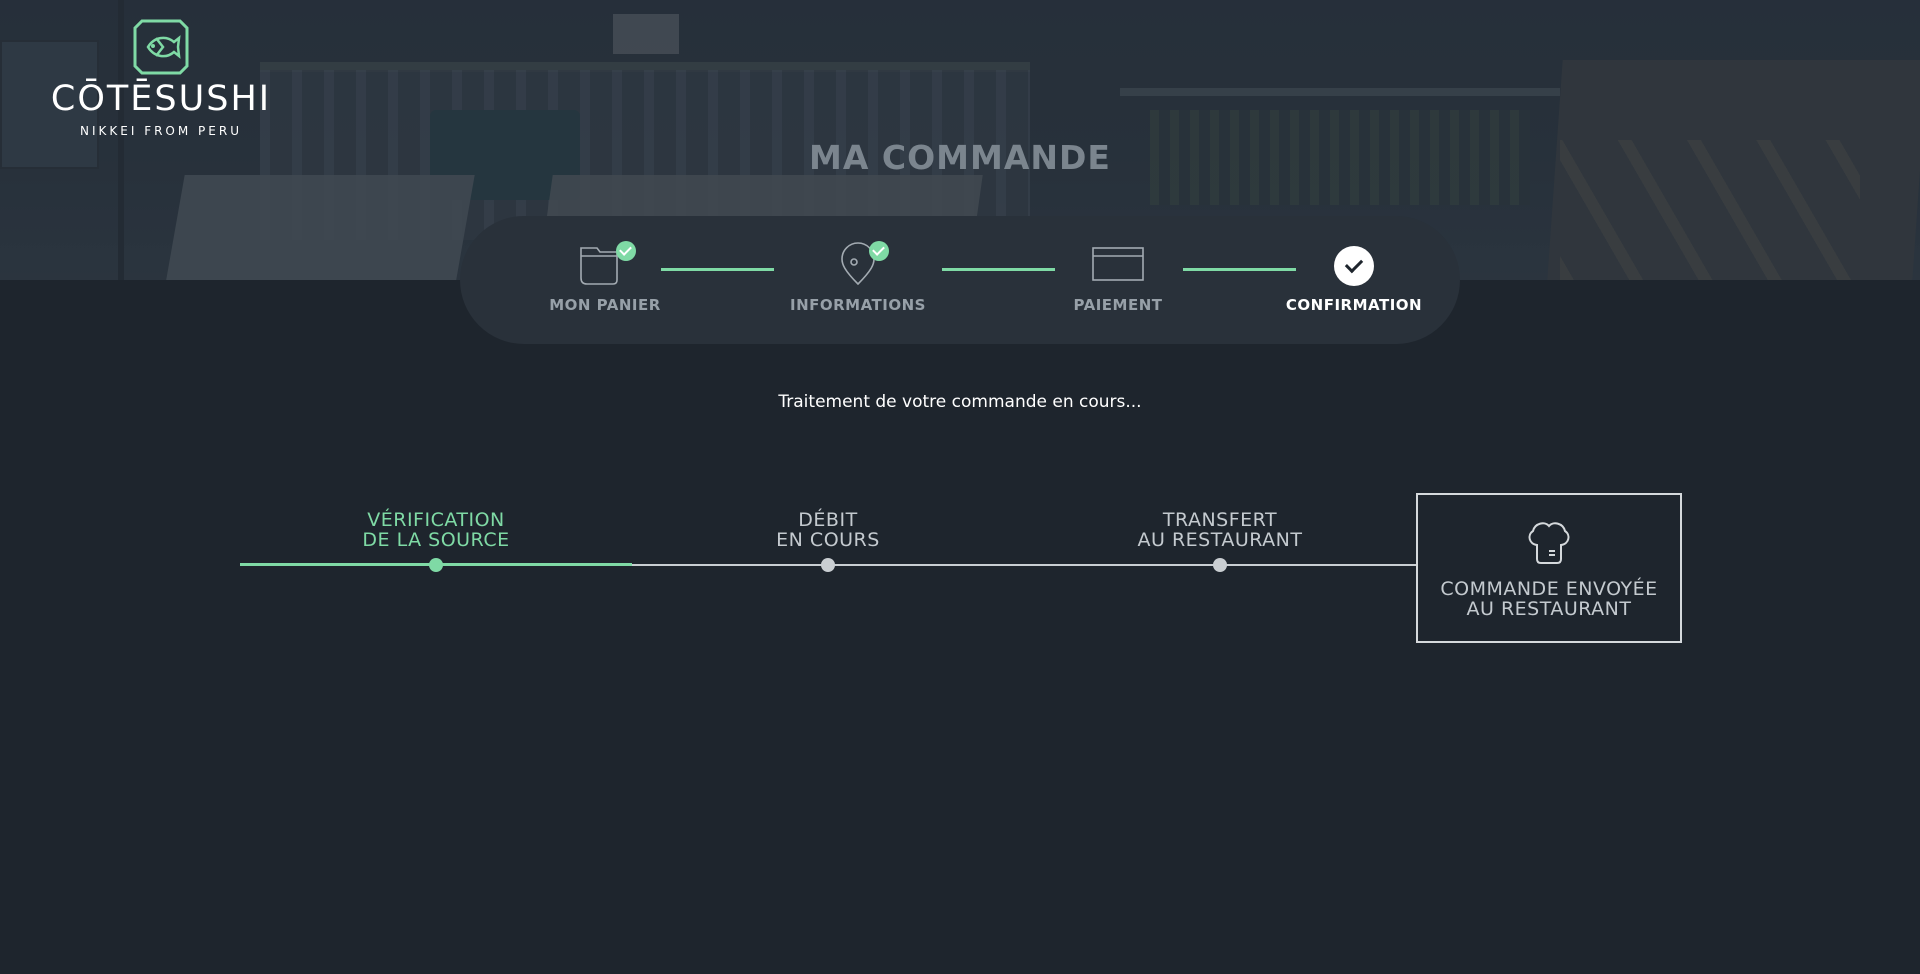  Describe the element at coordinates (960, 157) in the screenshot. I see `page-title: MA COMMANDE` at that location.